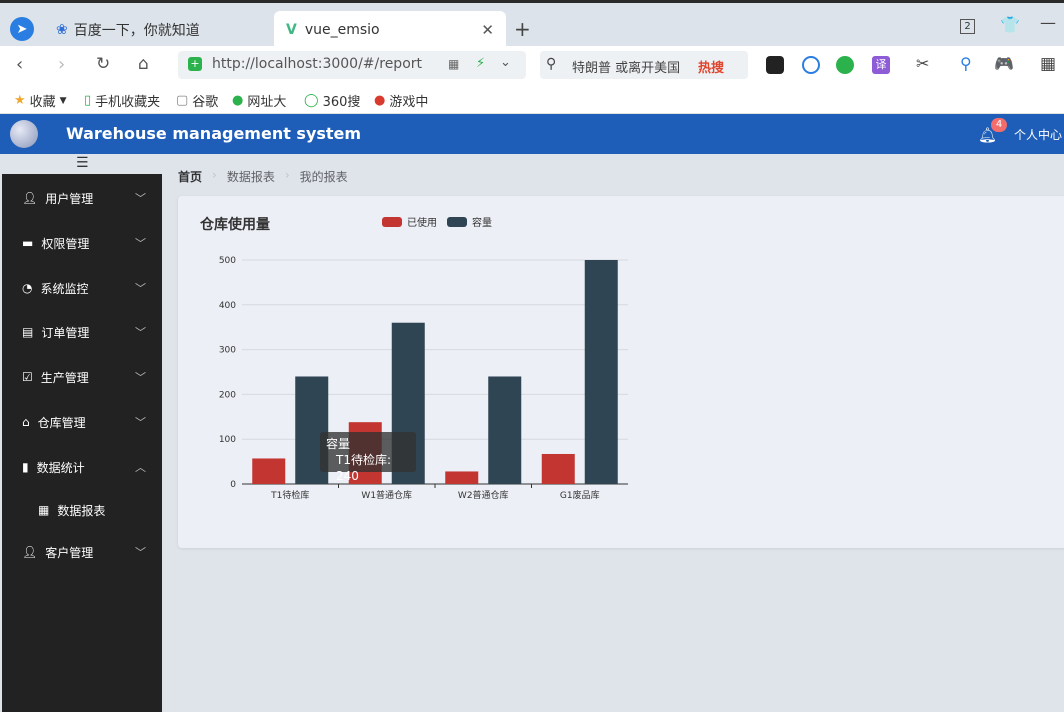 The width and height of the screenshot is (1064, 712). Describe the element at coordinates (64, 377) in the screenshot. I see `sidebar-item-label: 生产管理` at that location.